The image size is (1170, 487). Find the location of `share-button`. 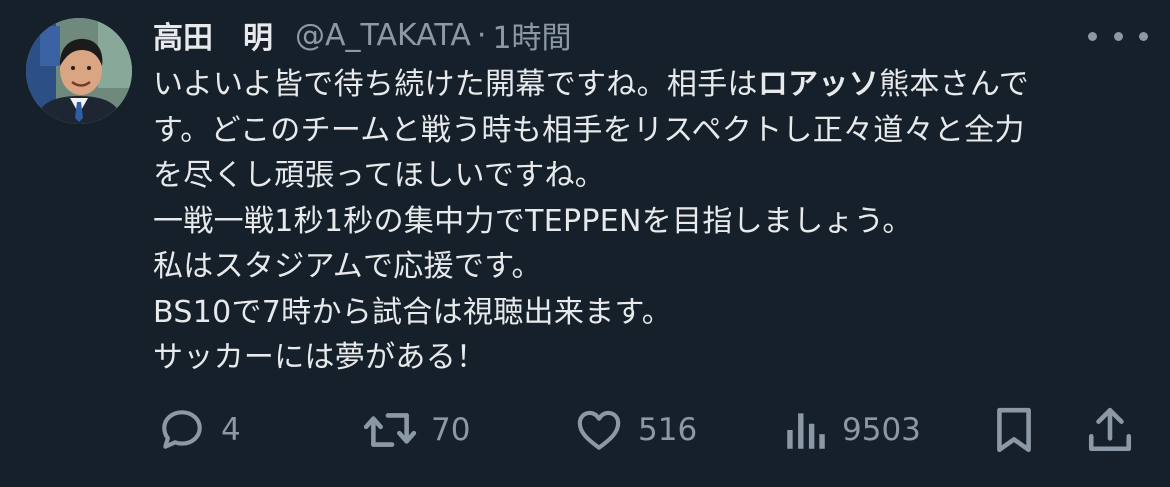

share-button is located at coordinates (1110, 430).